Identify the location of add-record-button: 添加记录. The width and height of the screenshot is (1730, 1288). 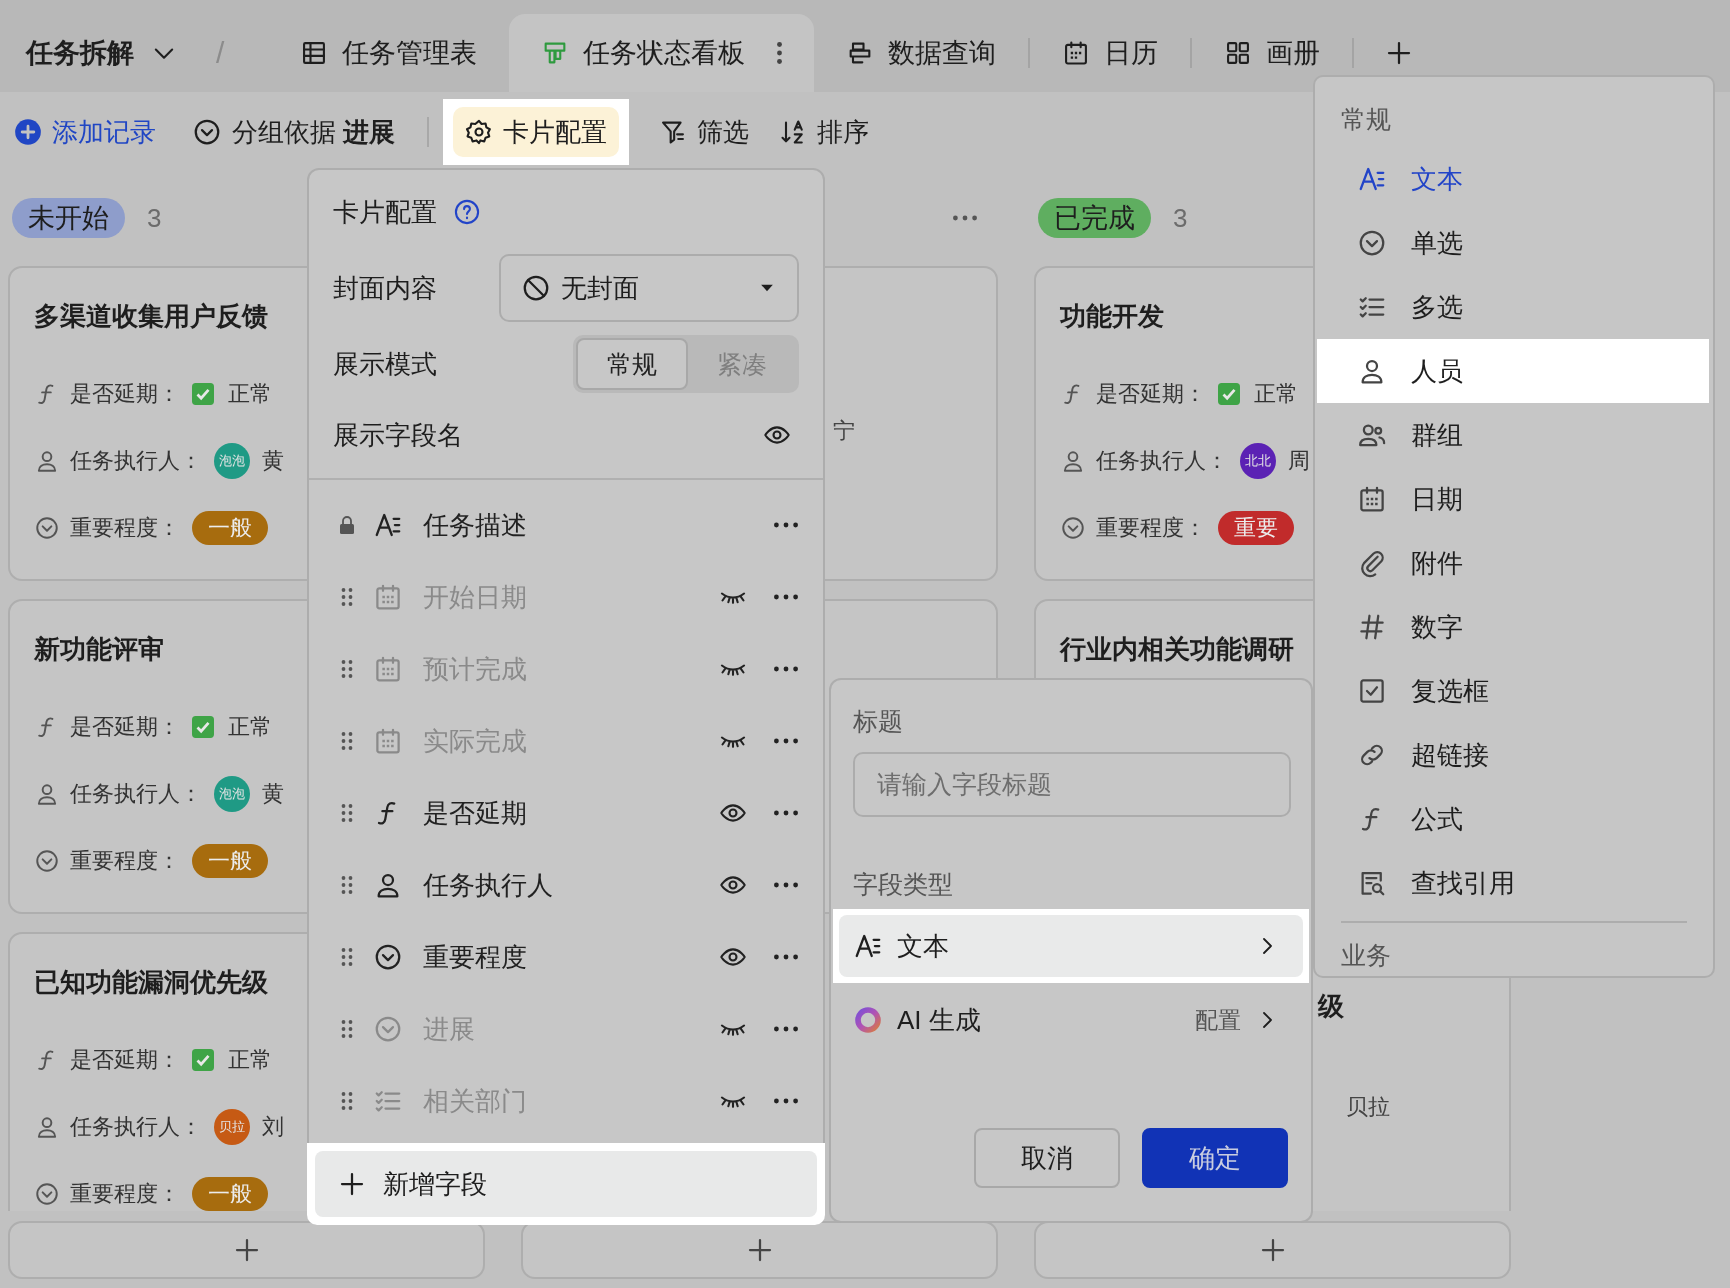
(85, 132).